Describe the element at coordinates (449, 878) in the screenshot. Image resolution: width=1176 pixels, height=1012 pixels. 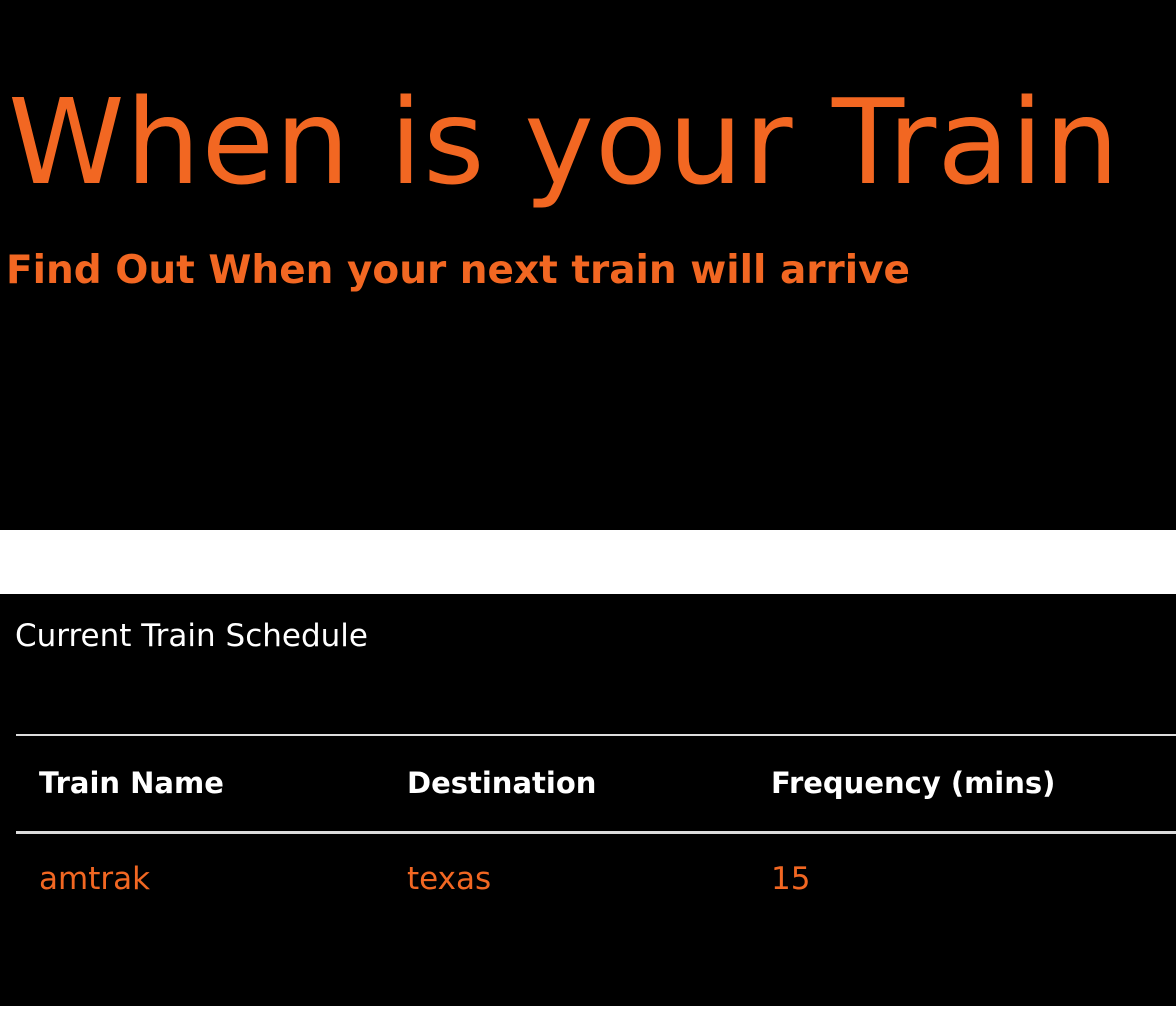
I see `cell-destination: texas` at that location.